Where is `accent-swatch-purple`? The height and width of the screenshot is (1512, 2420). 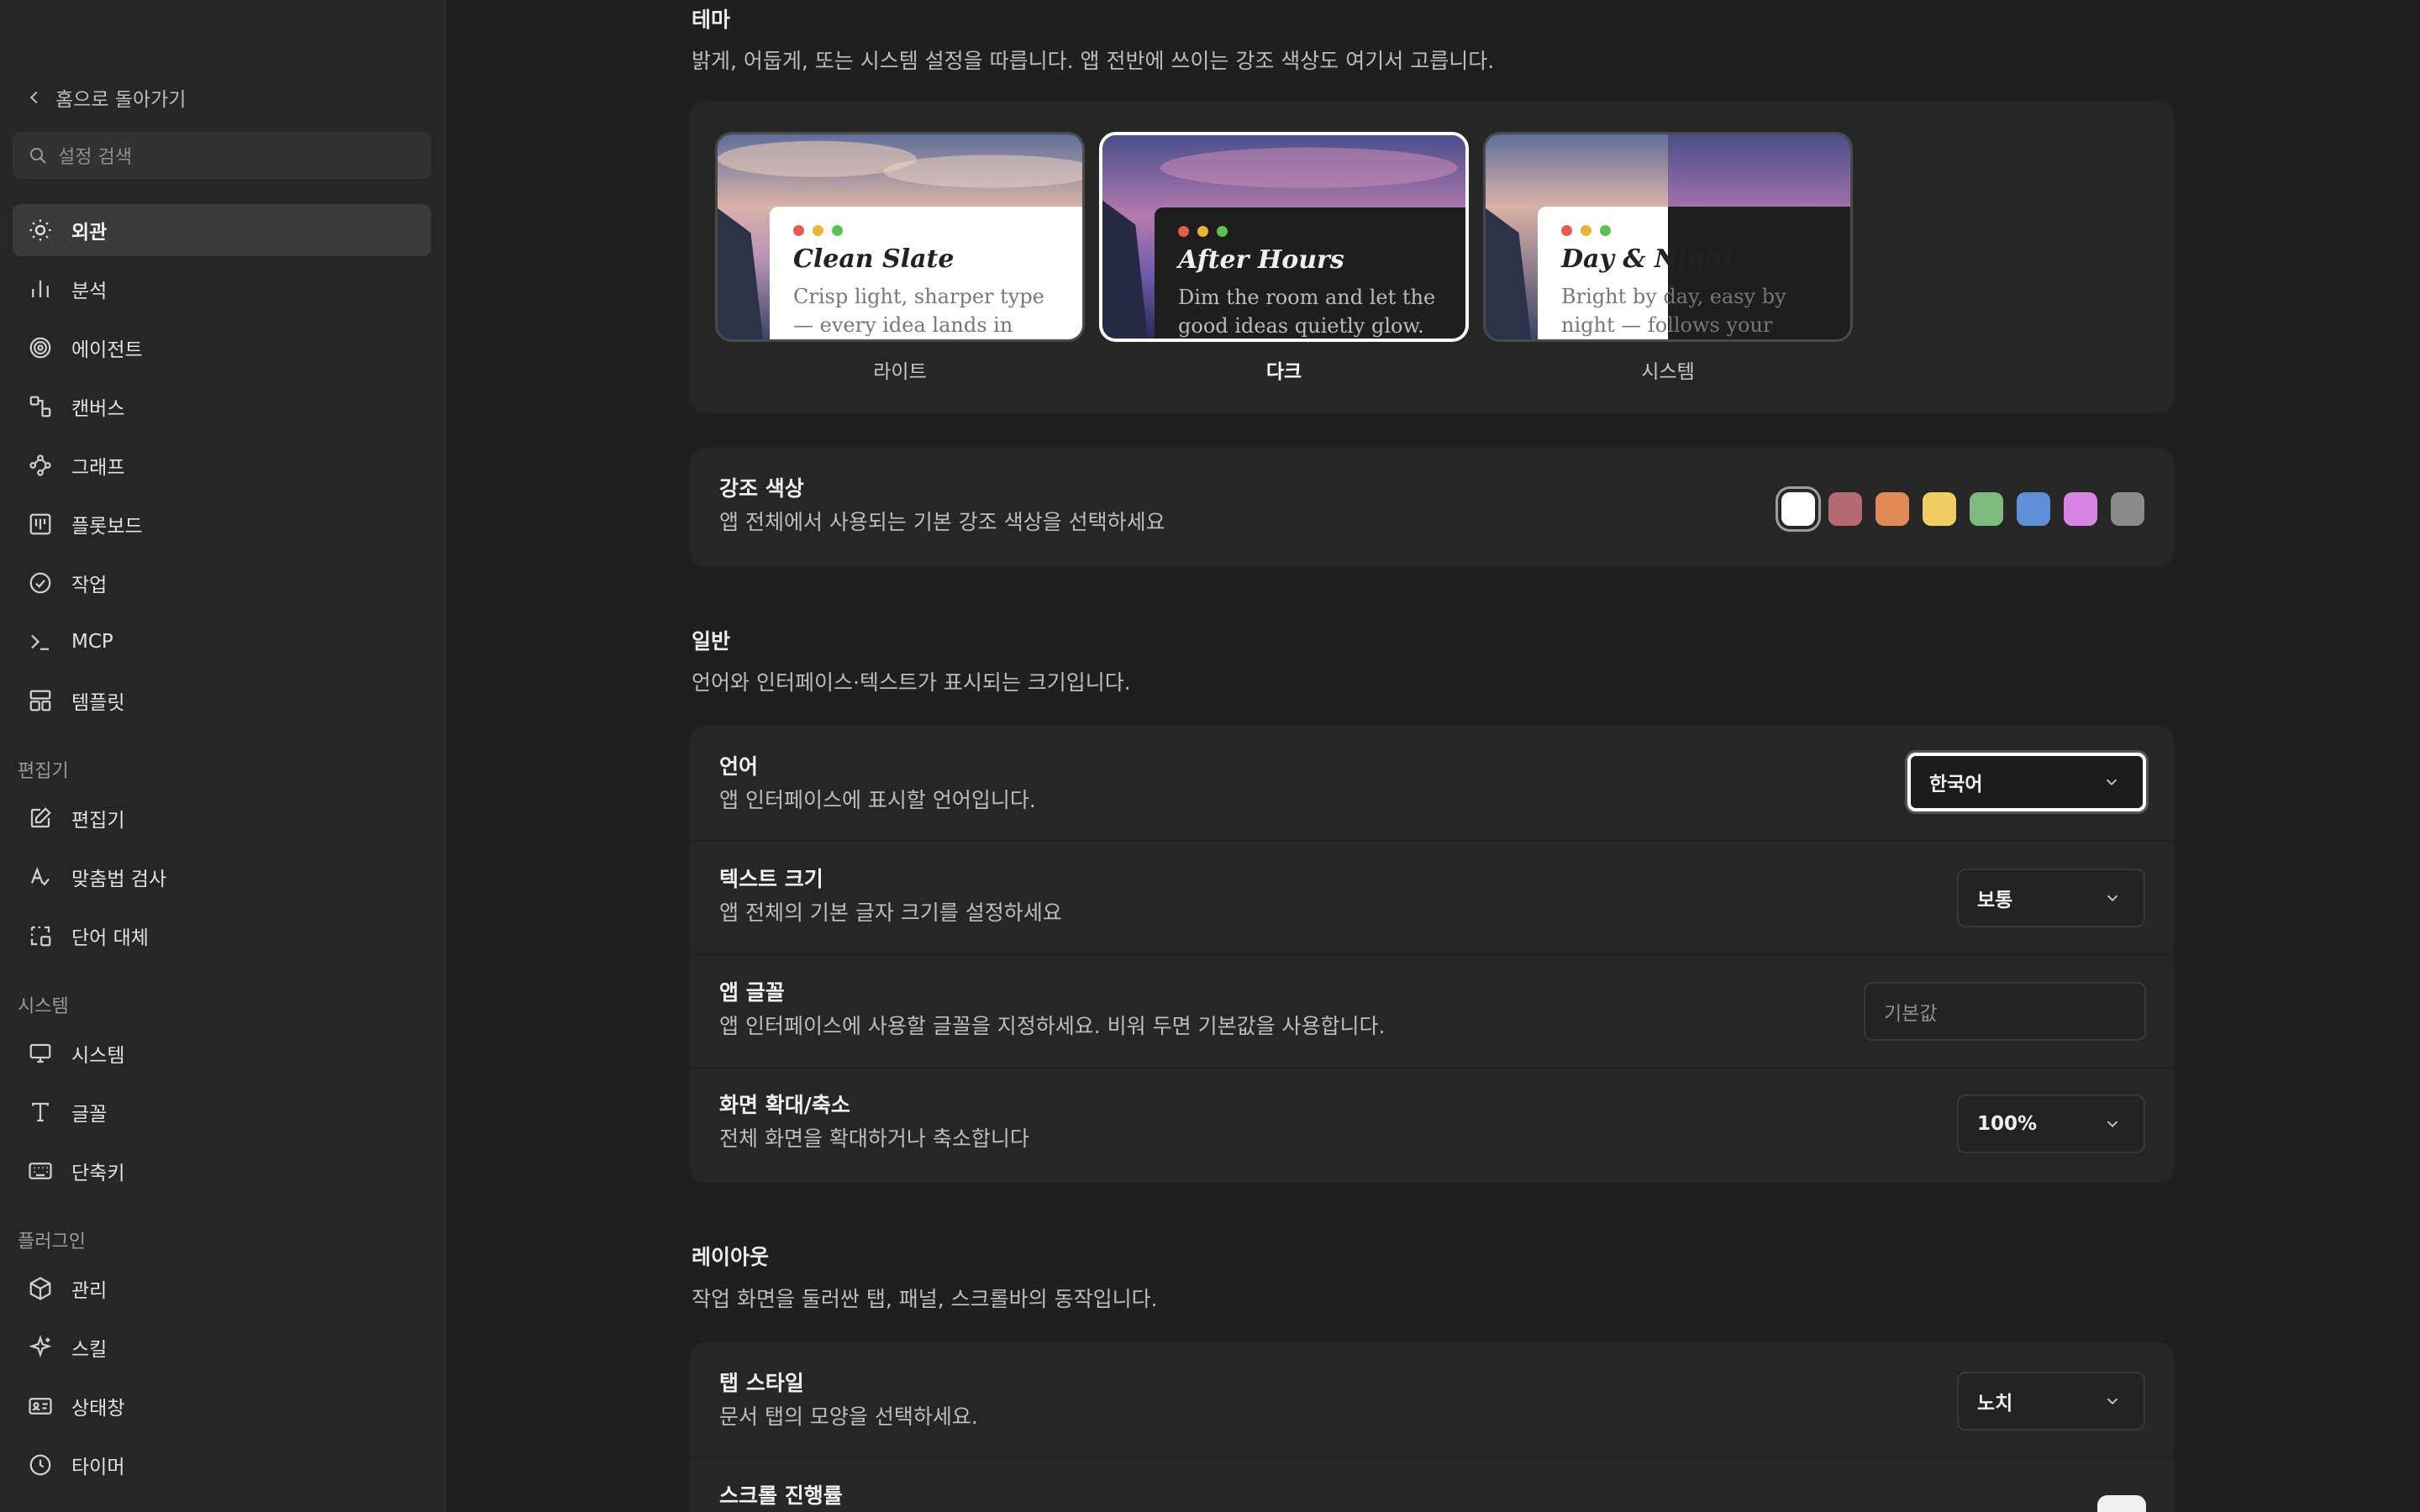 accent-swatch-purple is located at coordinates (2081, 509).